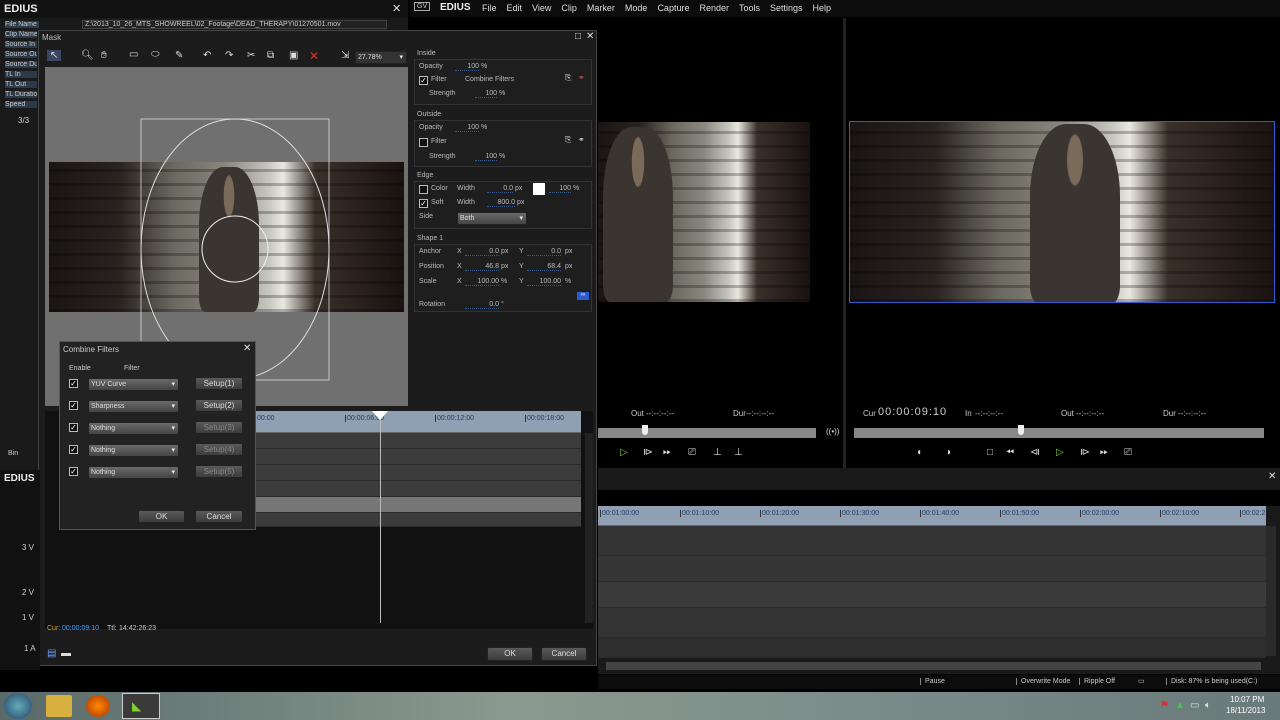 The height and width of the screenshot is (720, 1280). What do you see at coordinates (66, 653) in the screenshot?
I see `layout-single-icon: ▬` at bounding box center [66, 653].